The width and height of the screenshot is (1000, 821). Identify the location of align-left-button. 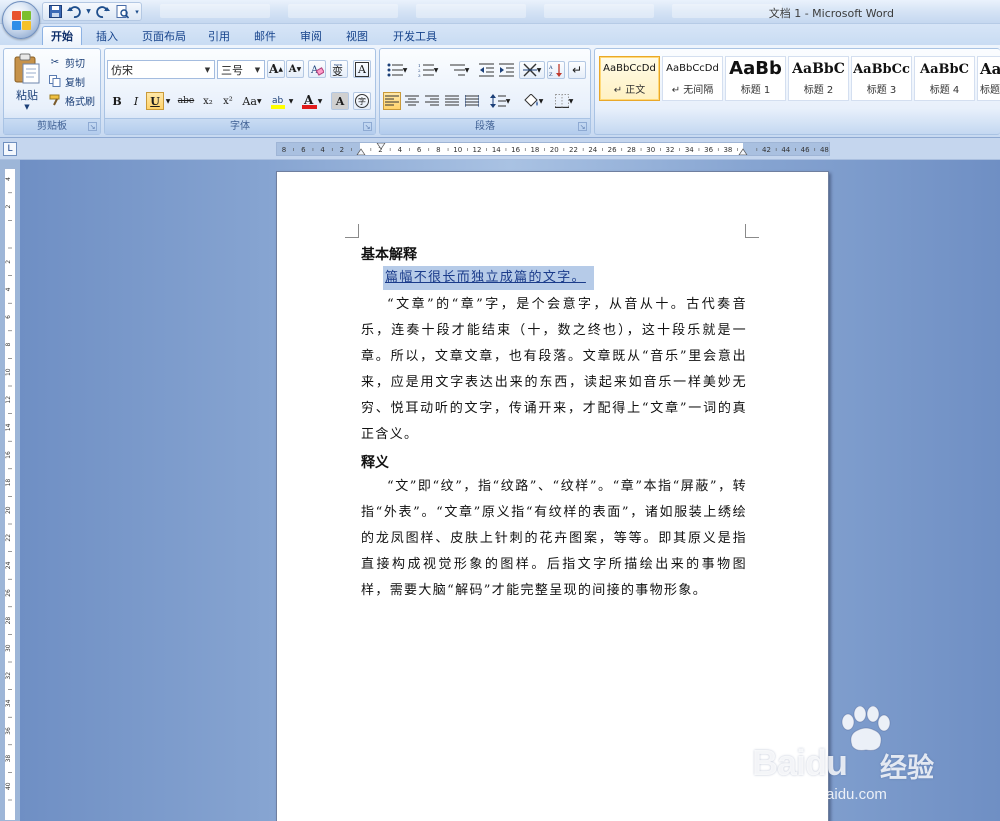
(392, 101).